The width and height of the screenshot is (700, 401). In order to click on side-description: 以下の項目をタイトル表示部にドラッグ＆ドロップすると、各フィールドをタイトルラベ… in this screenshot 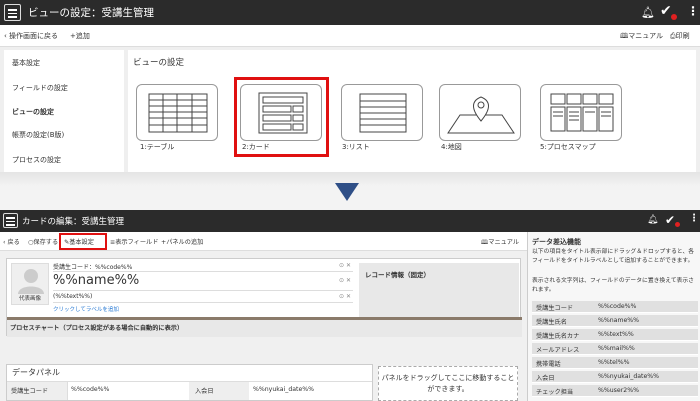, I will do `click(613, 256)`.